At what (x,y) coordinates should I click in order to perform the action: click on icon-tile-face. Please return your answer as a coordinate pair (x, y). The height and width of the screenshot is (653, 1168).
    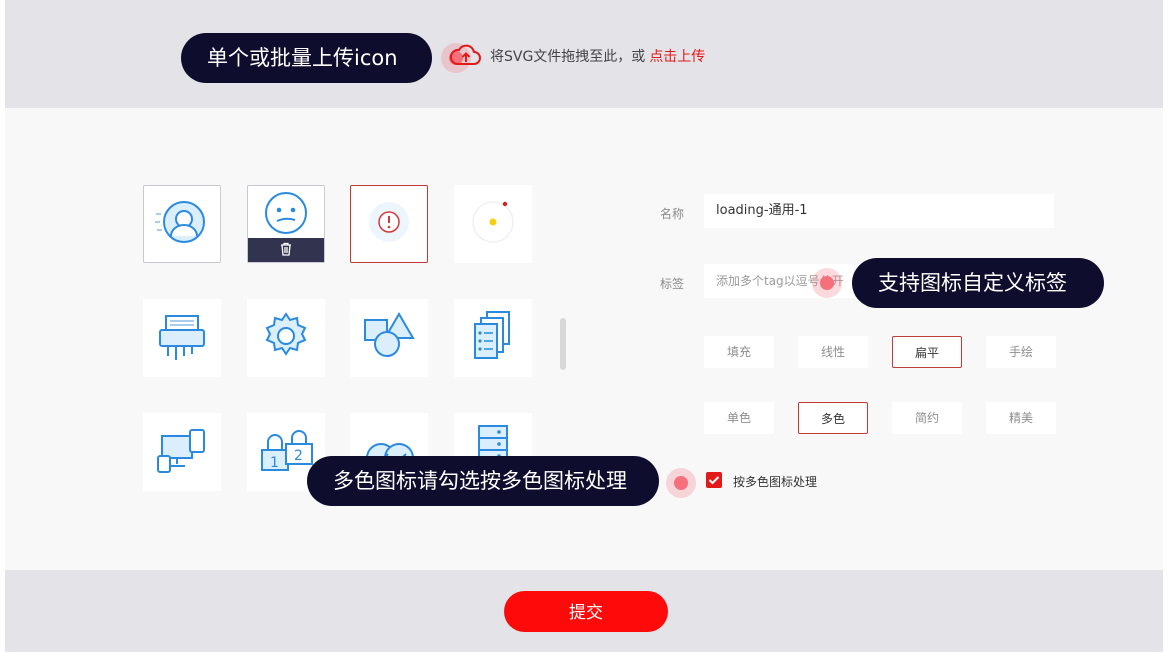
    Looking at the image, I should click on (286, 224).